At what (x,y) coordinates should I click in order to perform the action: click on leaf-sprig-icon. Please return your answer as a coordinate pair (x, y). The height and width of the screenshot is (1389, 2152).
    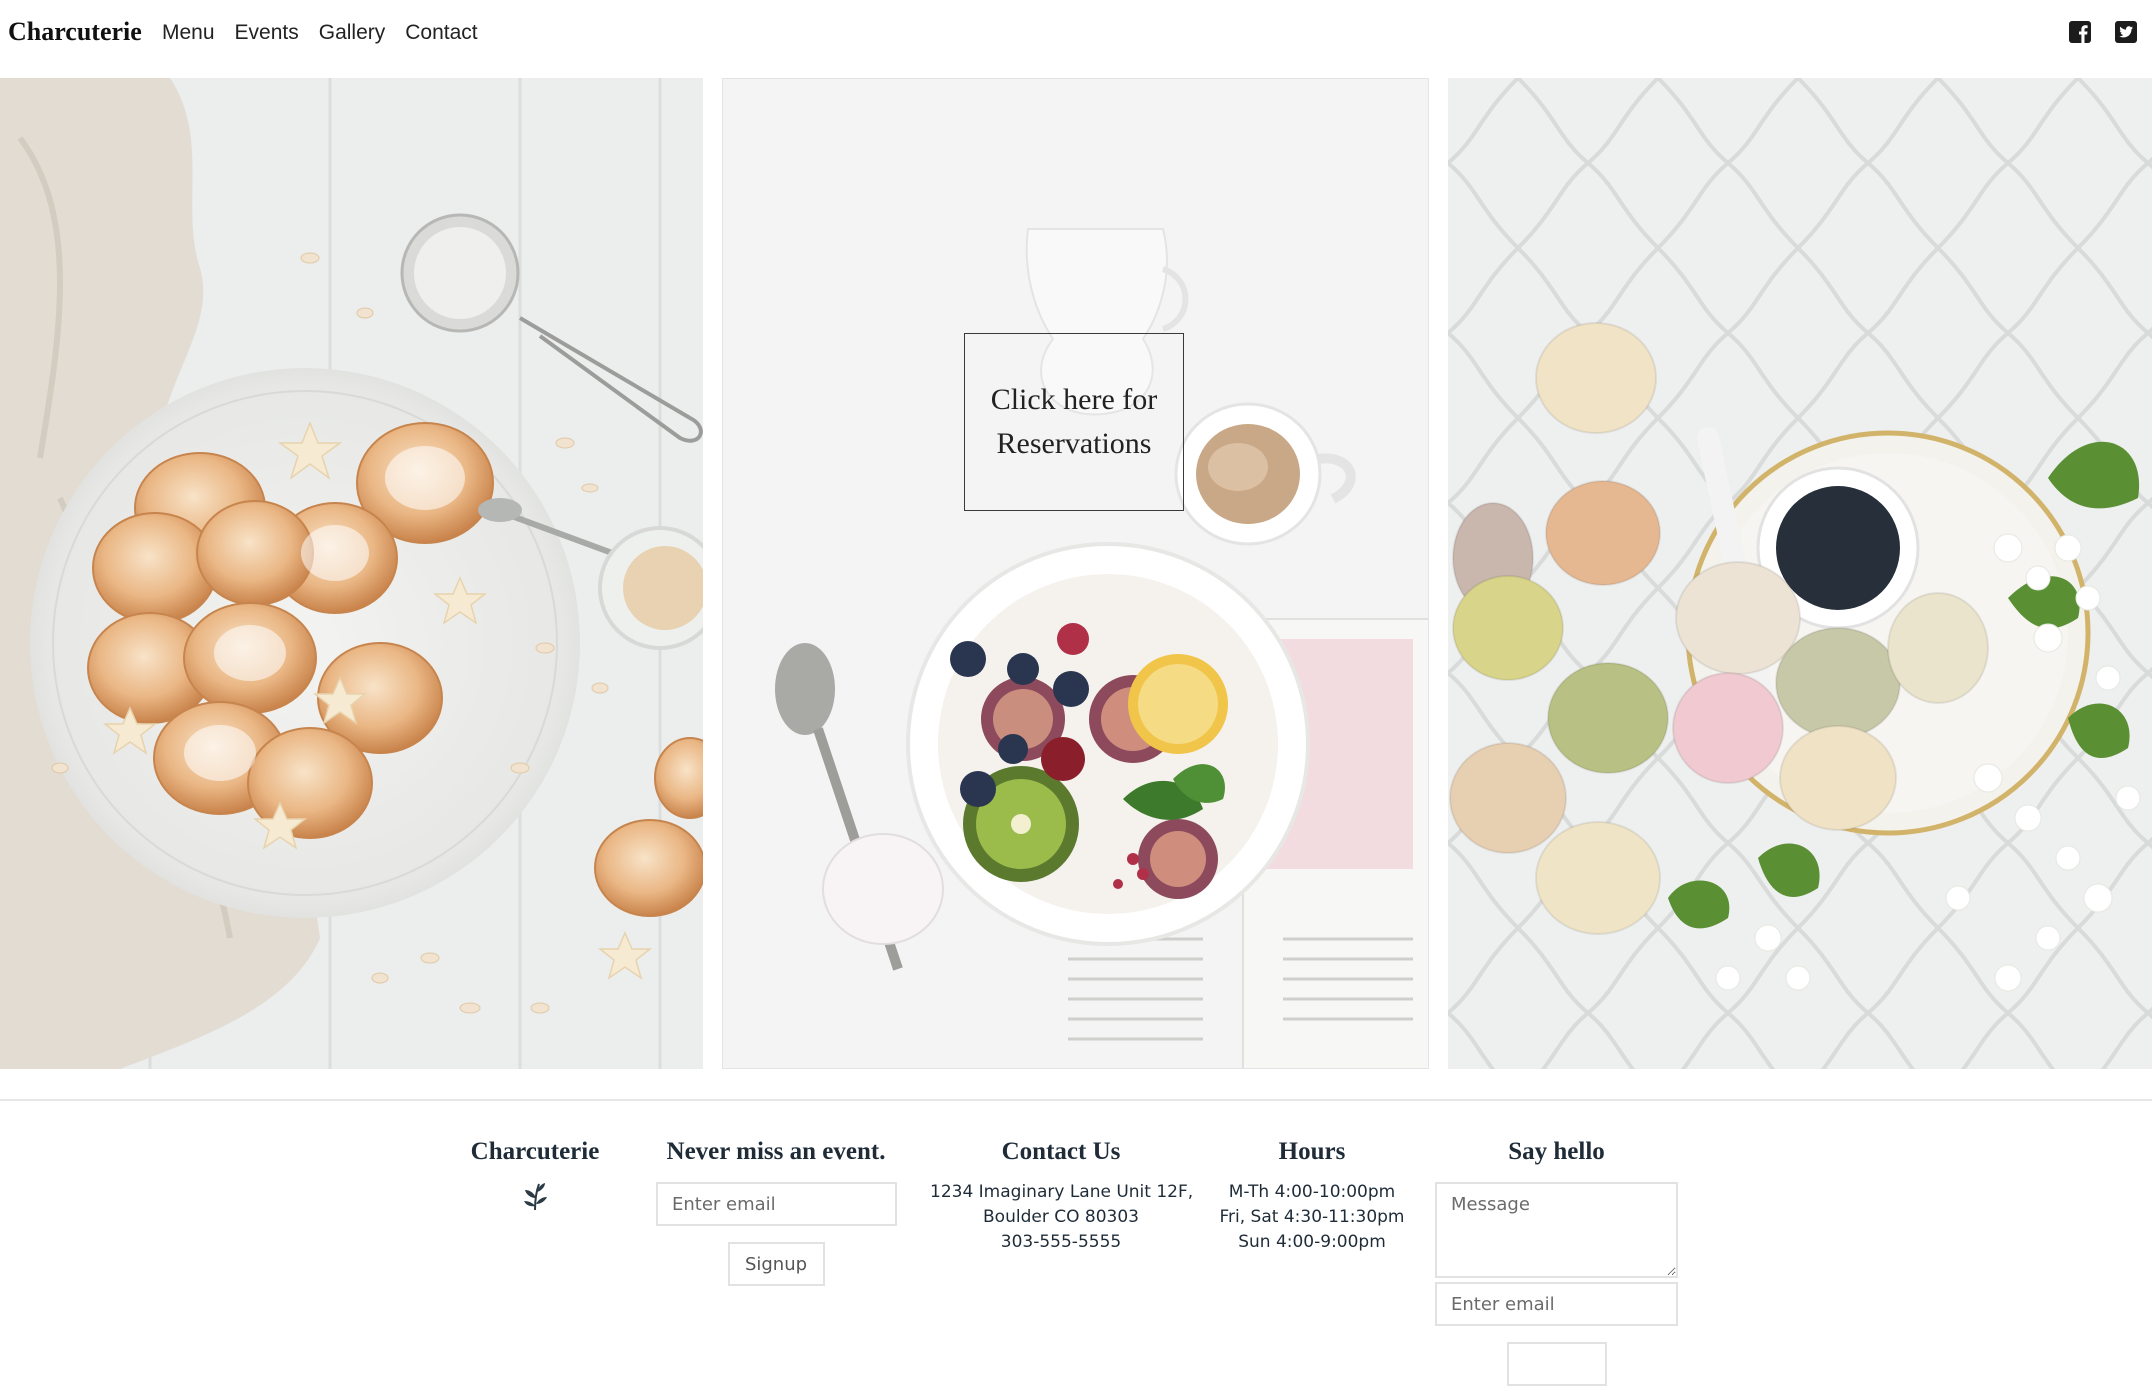
    Looking at the image, I should click on (535, 1197).